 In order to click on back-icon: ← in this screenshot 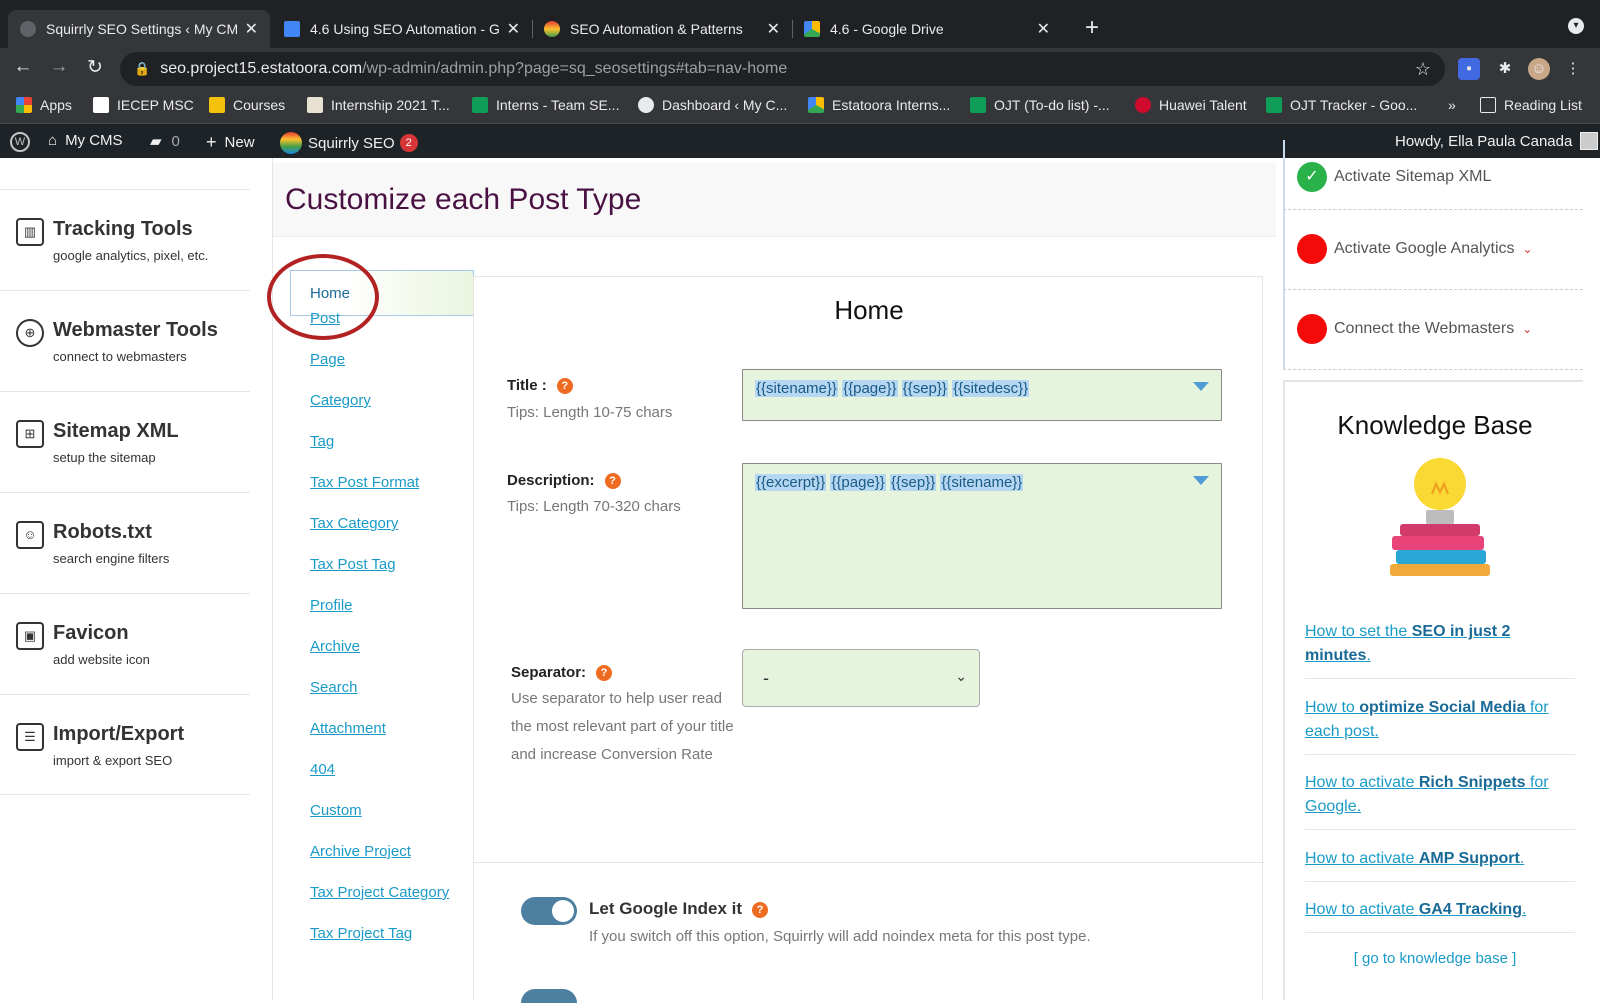, I will do `click(23, 67)`.